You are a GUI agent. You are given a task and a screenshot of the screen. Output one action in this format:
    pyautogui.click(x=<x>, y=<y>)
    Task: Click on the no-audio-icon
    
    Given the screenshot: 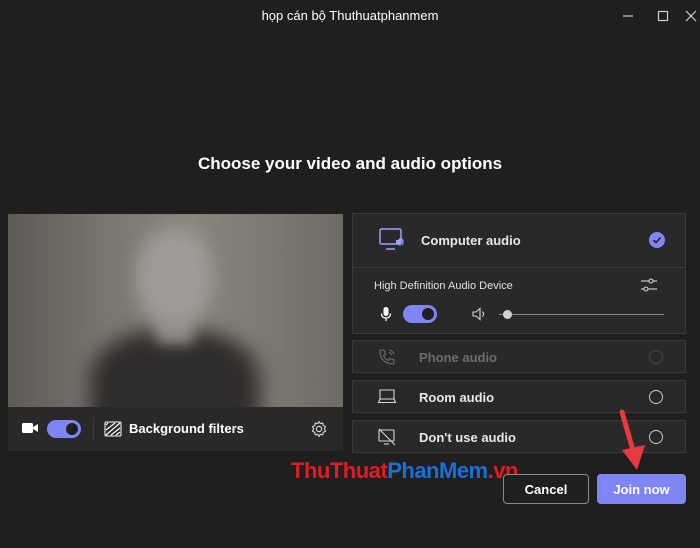 What is the action you would take?
    pyautogui.click(x=387, y=437)
    